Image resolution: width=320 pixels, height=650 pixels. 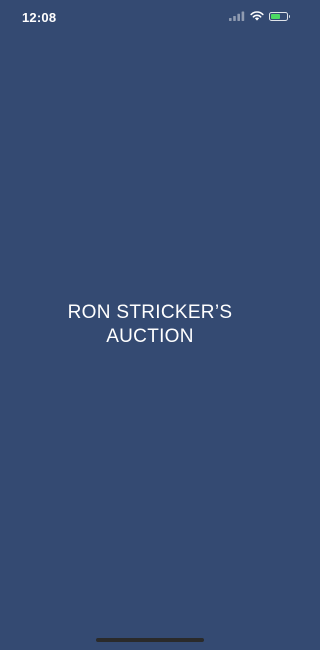 I want to click on wifi-icon, so click(x=257, y=16).